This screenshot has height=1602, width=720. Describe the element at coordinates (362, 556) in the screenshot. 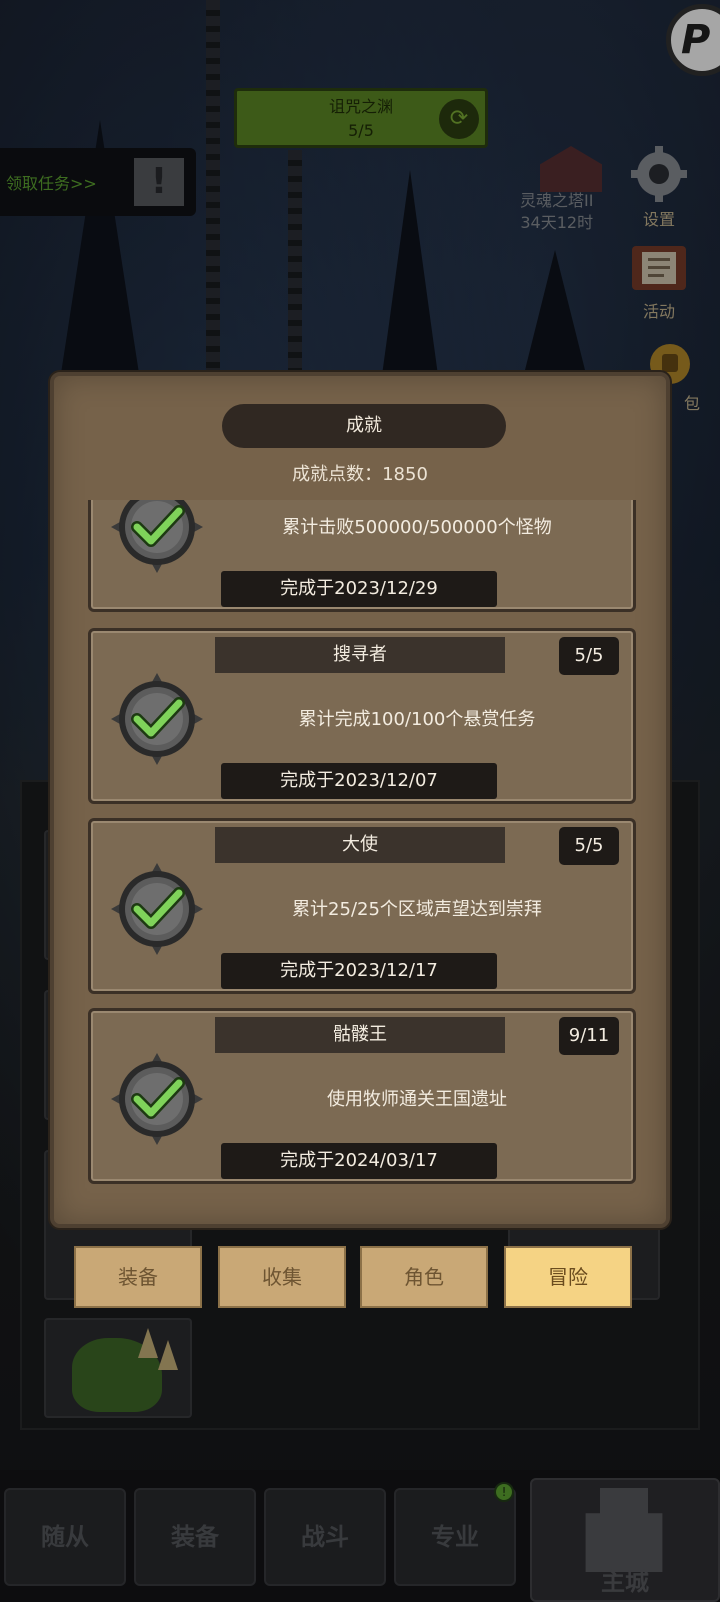

I see `achievement-card: 累计击败500000/500000个怪物 完成于2023/12/29` at that location.